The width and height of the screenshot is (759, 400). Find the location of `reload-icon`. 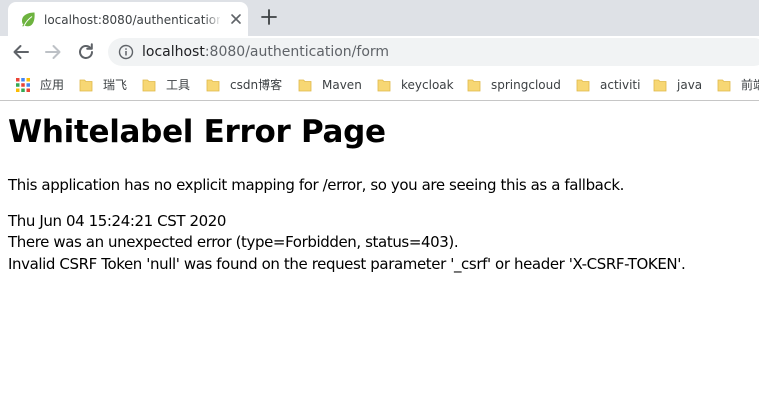

reload-icon is located at coordinates (86, 52).